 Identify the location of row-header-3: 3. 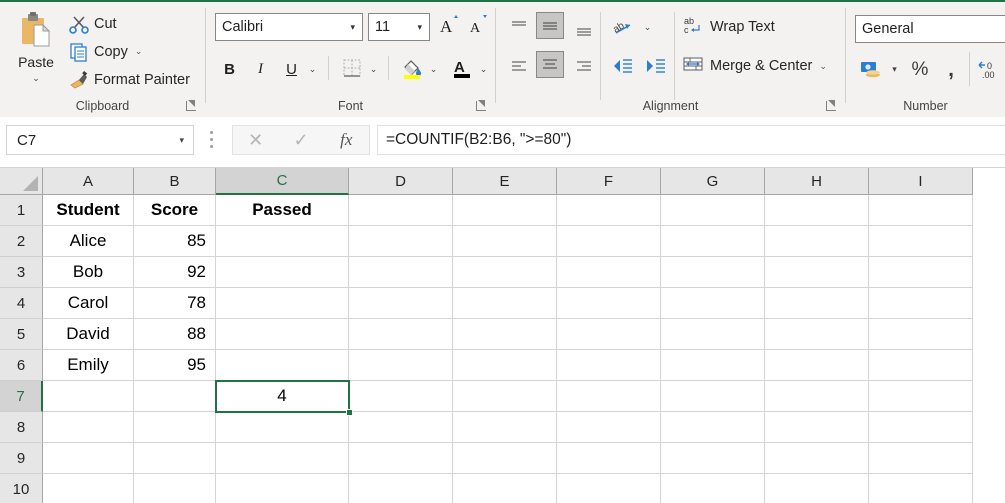
(21, 272).